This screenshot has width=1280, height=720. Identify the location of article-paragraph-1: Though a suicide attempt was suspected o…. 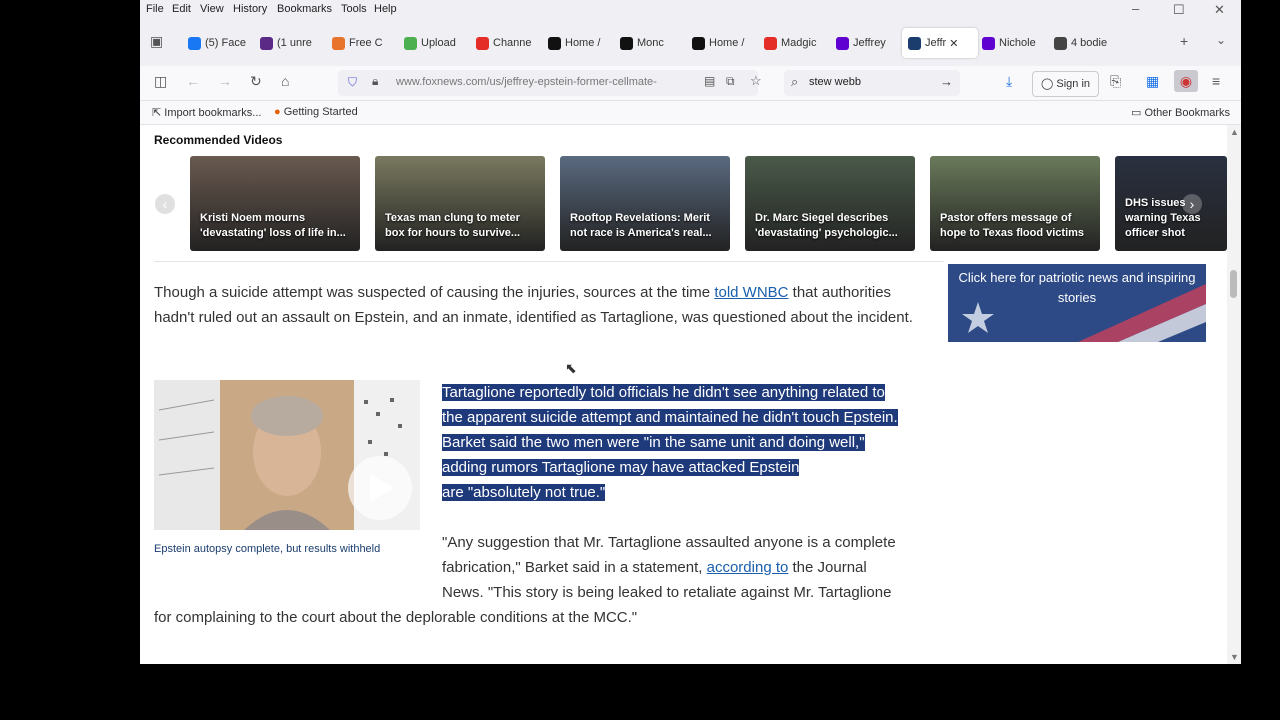
(544, 305).